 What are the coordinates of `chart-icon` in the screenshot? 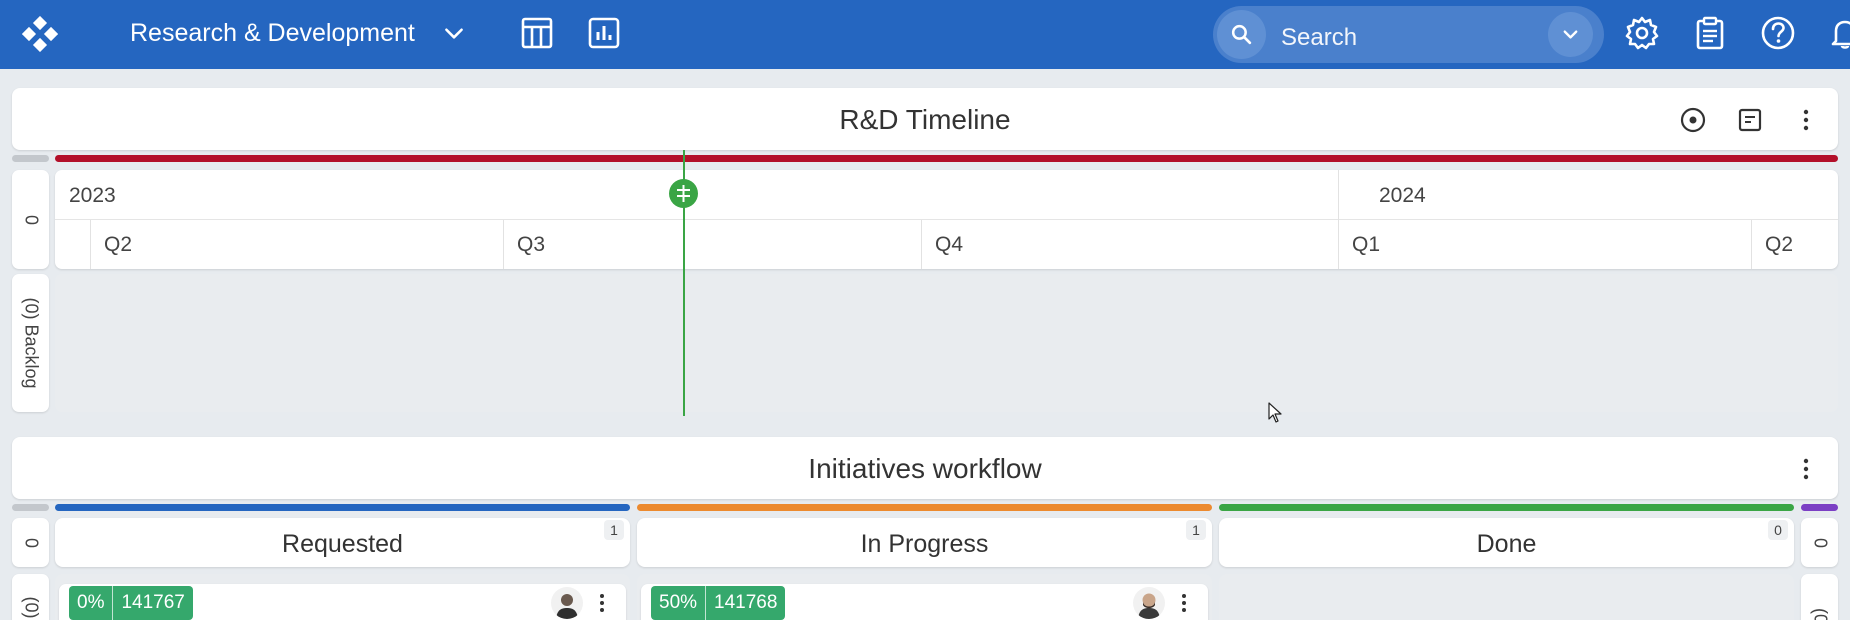 It's located at (604, 33).